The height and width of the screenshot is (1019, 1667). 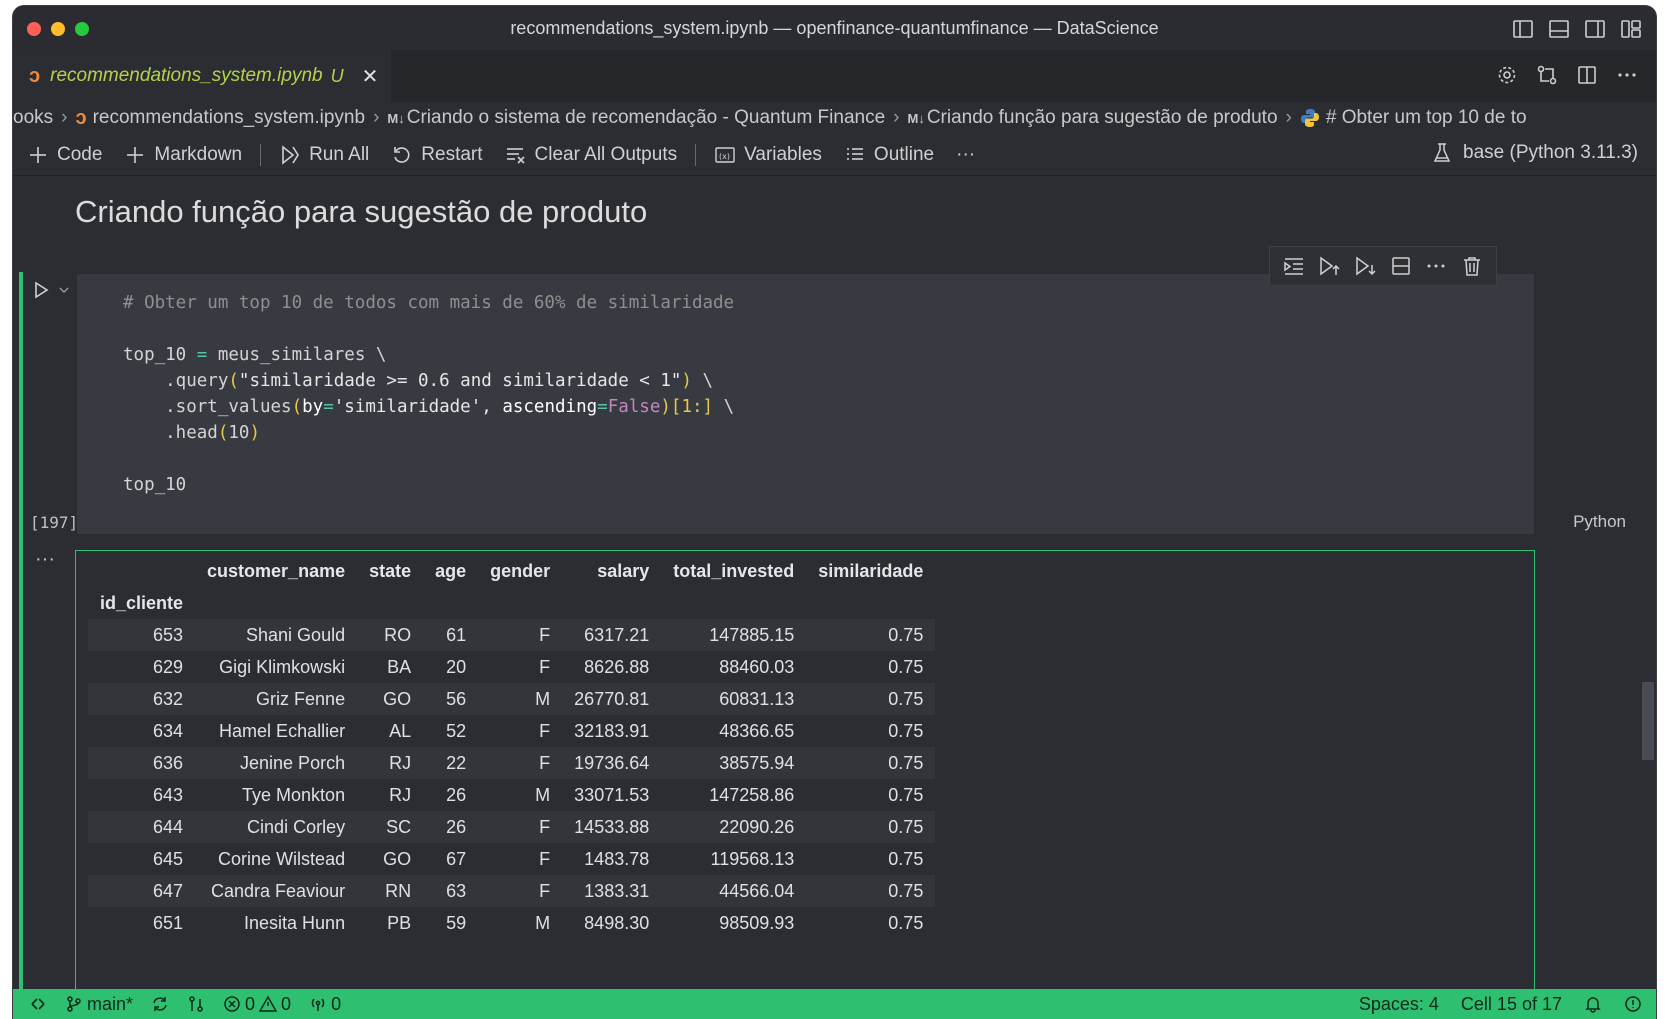 What do you see at coordinates (183, 155) in the screenshot?
I see `add-markdown-cell-button: Markdown` at bounding box center [183, 155].